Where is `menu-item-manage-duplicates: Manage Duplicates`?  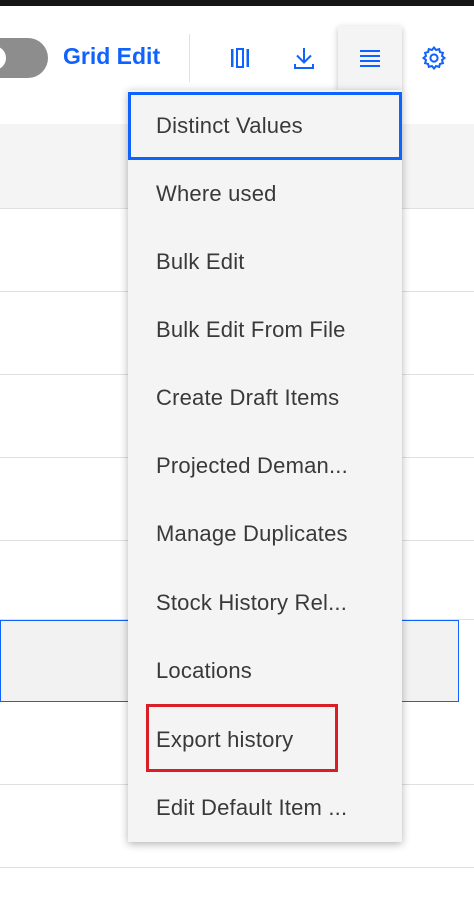
menu-item-manage-duplicates: Manage Duplicates is located at coordinates (265, 534).